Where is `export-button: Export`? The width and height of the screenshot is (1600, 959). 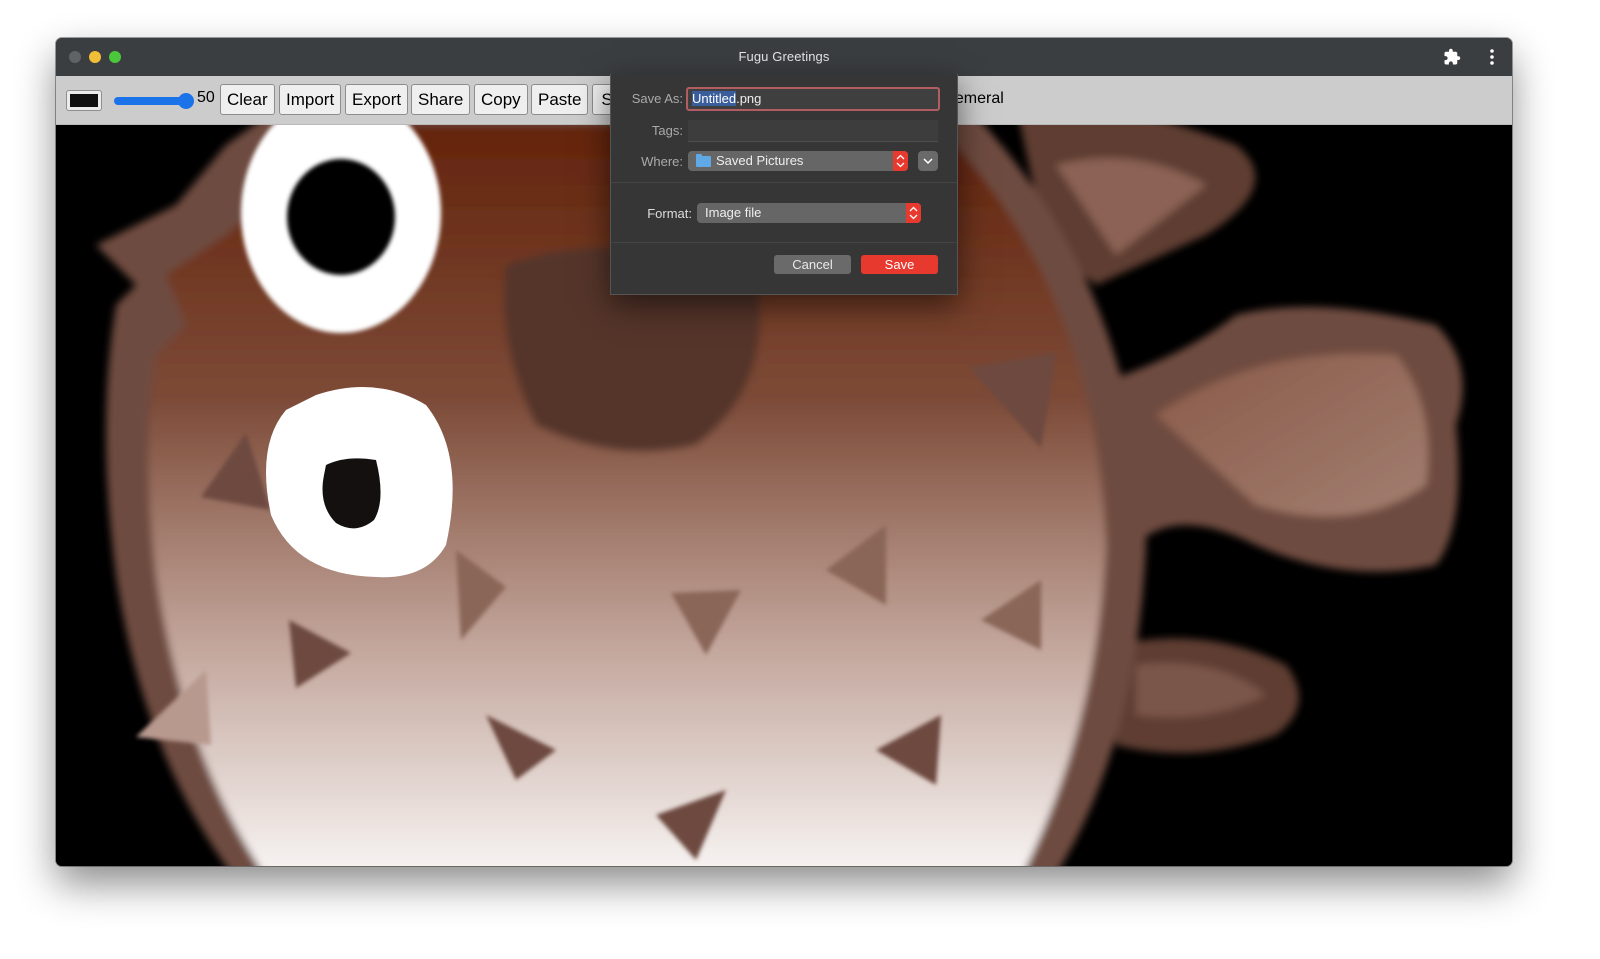 export-button: Export is located at coordinates (377, 99).